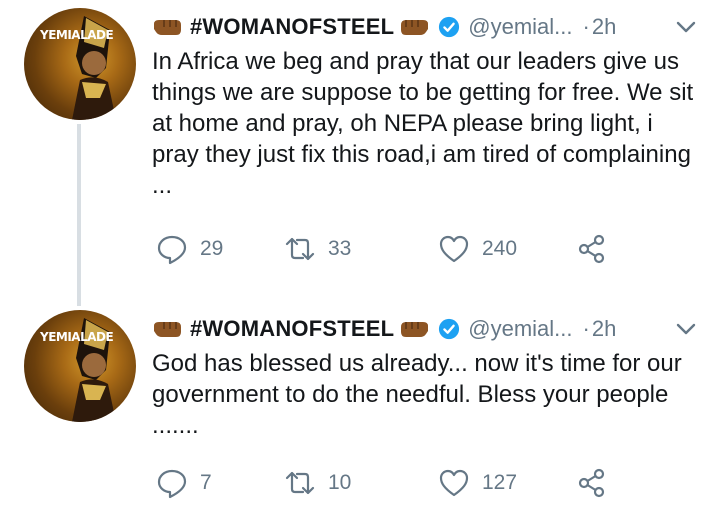 This screenshot has height=513, width=720. What do you see at coordinates (212, 248) in the screenshot?
I see `reply-count: 29` at bounding box center [212, 248].